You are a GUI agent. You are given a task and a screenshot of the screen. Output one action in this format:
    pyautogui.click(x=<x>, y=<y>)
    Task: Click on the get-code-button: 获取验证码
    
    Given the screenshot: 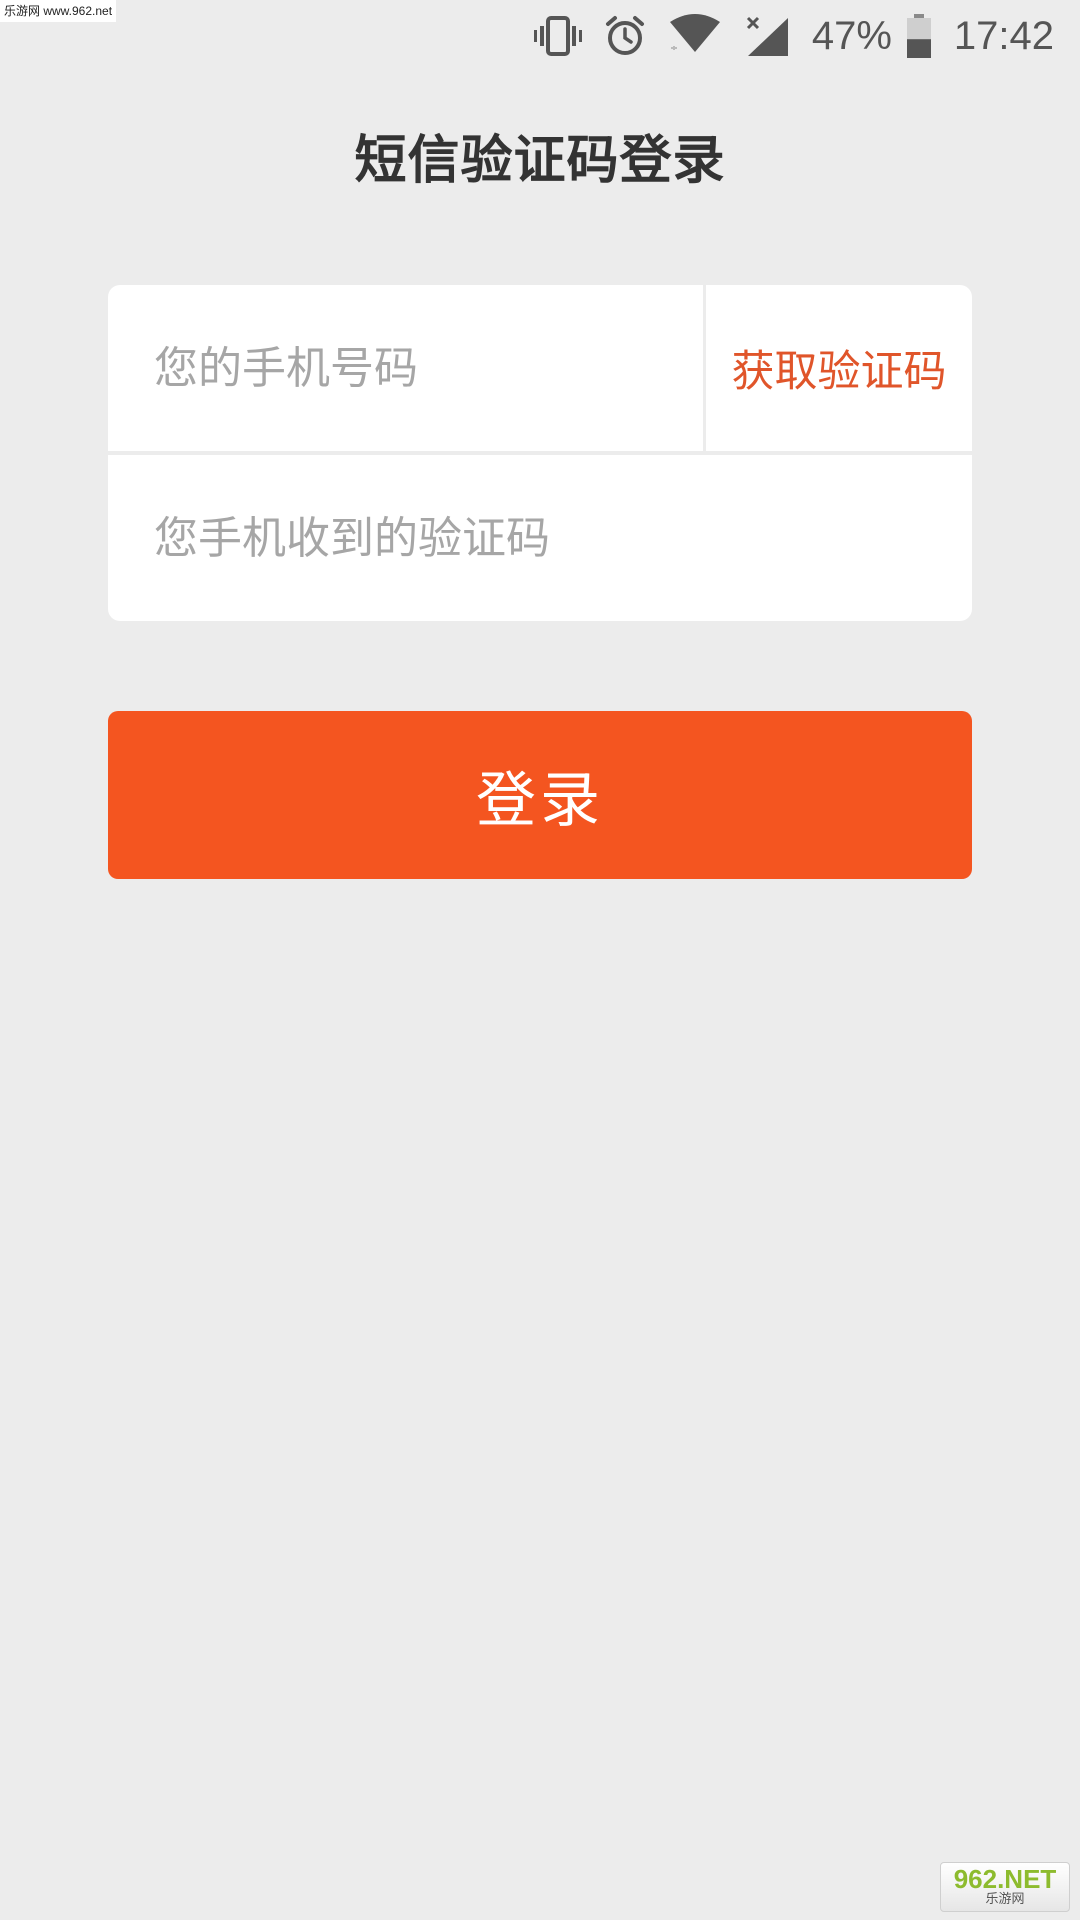 What is the action you would take?
    pyautogui.click(x=839, y=368)
    